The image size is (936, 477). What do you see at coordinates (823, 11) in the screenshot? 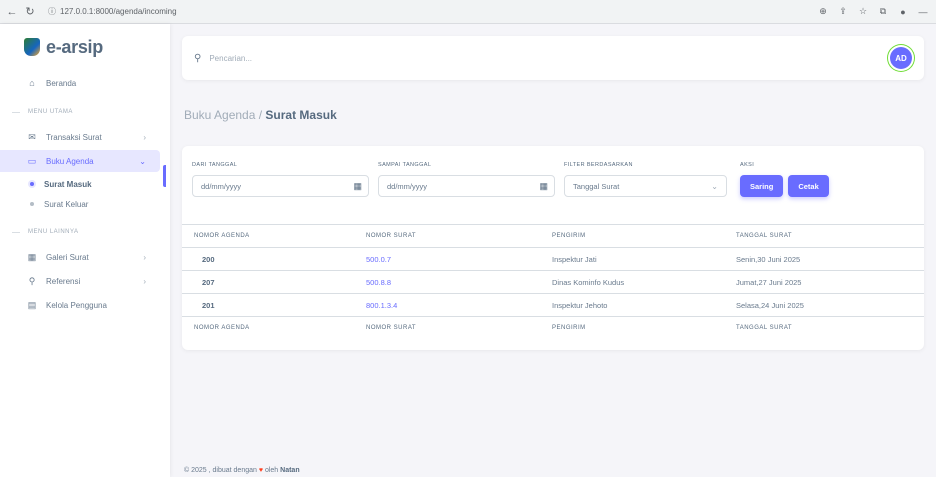
I see `zoom-icon: ⊕` at bounding box center [823, 11].